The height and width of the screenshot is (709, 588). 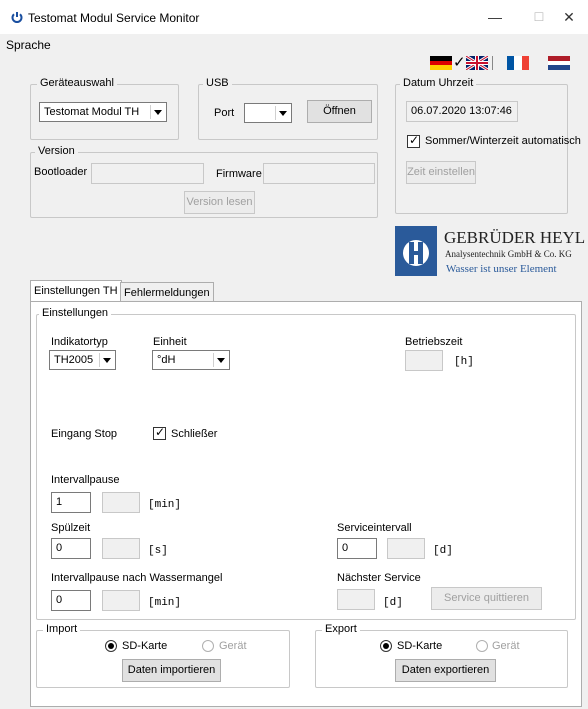 I want to click on service-quittieren-button: Service quittieren, so click(x=486, y=598).